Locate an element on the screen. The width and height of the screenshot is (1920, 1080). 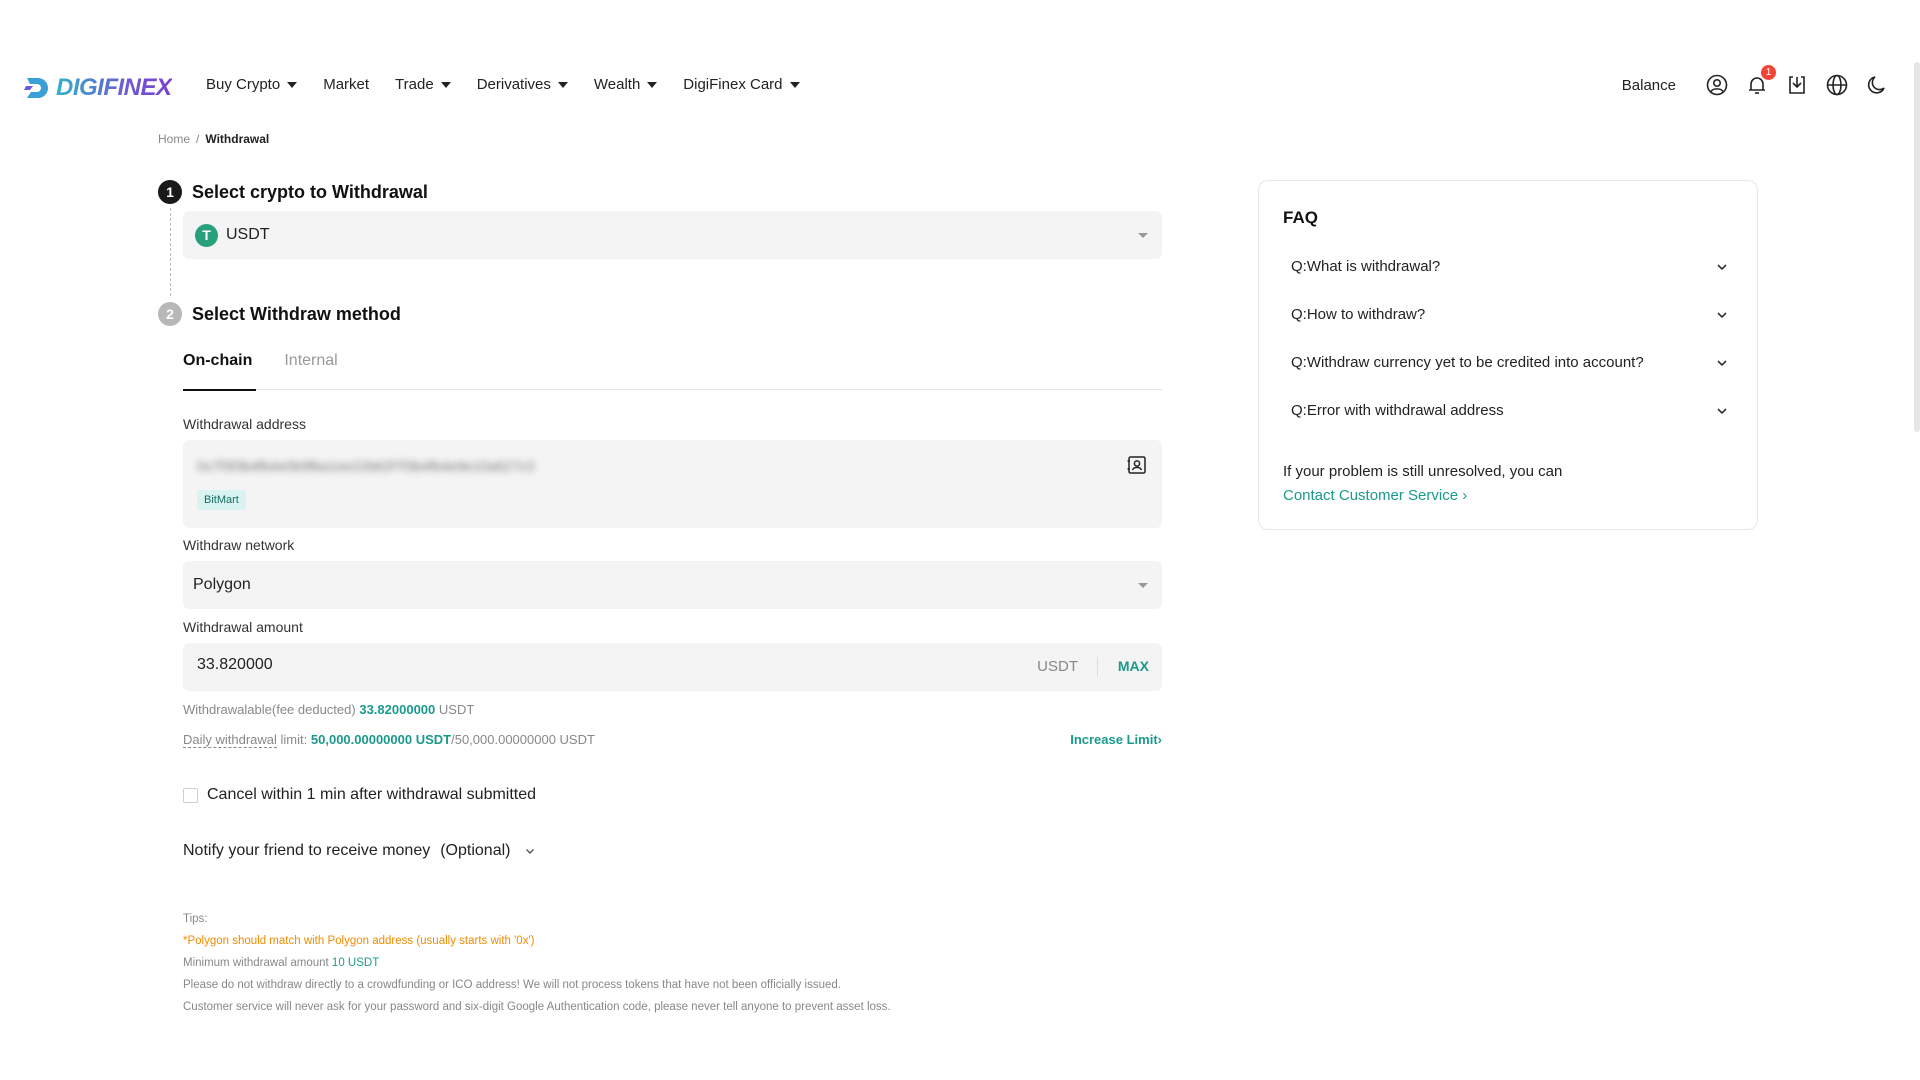
nav-item-label: Wealth is located at coordinates (617, 84).